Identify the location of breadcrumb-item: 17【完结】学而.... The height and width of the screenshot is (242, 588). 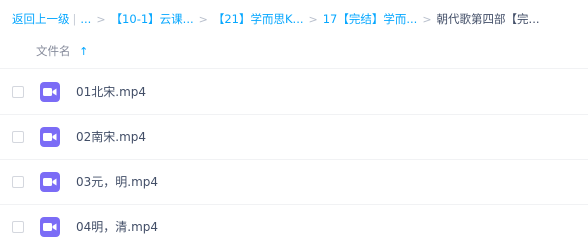
(370, 19).